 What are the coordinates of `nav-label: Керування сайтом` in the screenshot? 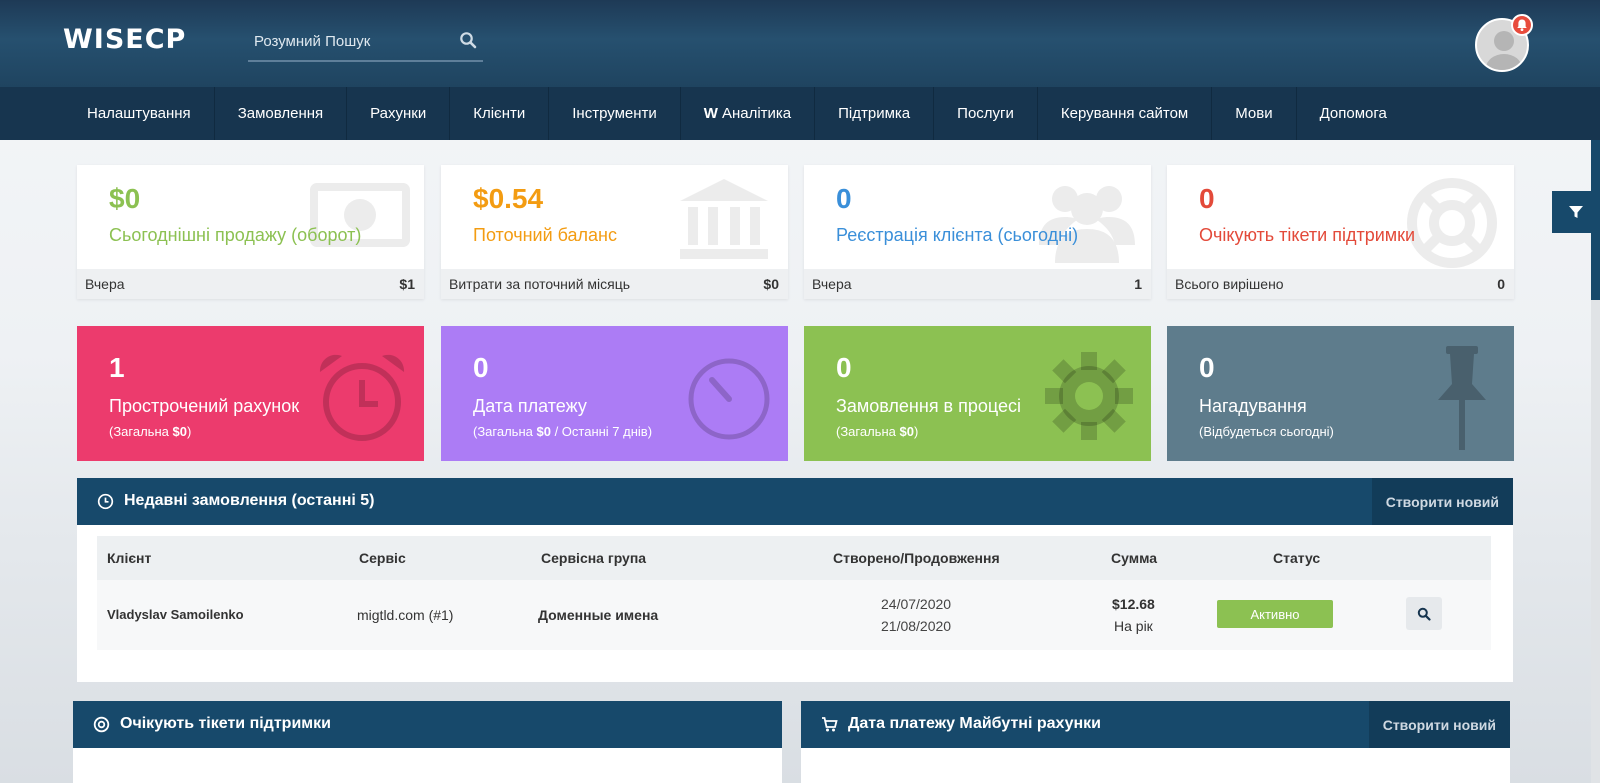 It's located at (1124, 113).